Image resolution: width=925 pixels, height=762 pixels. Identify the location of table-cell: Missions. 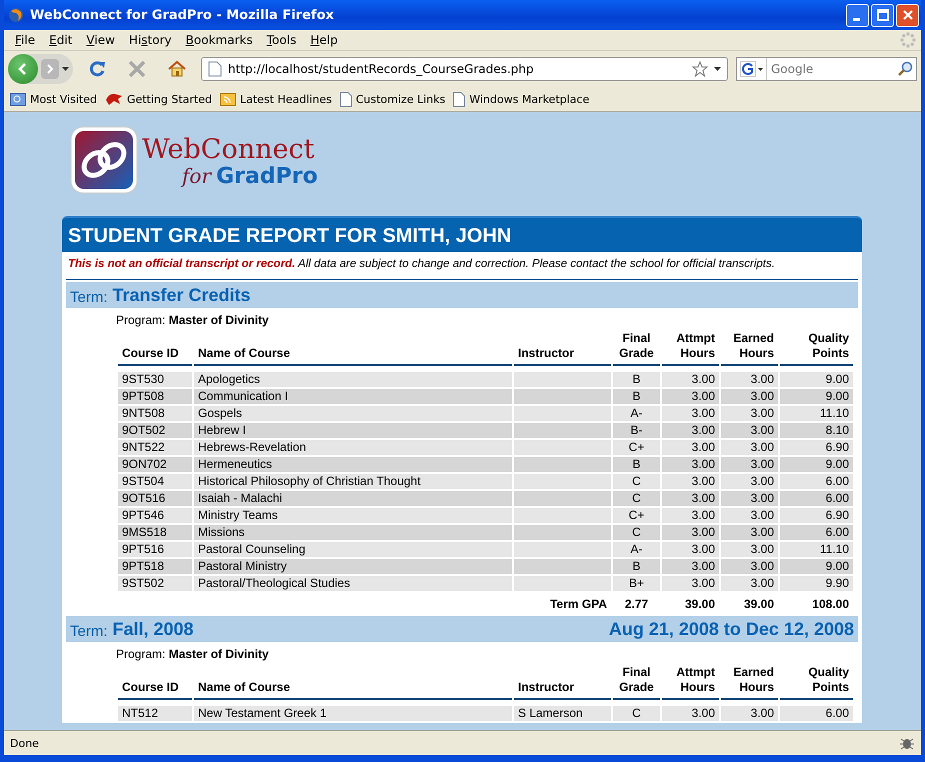
(353, 532).